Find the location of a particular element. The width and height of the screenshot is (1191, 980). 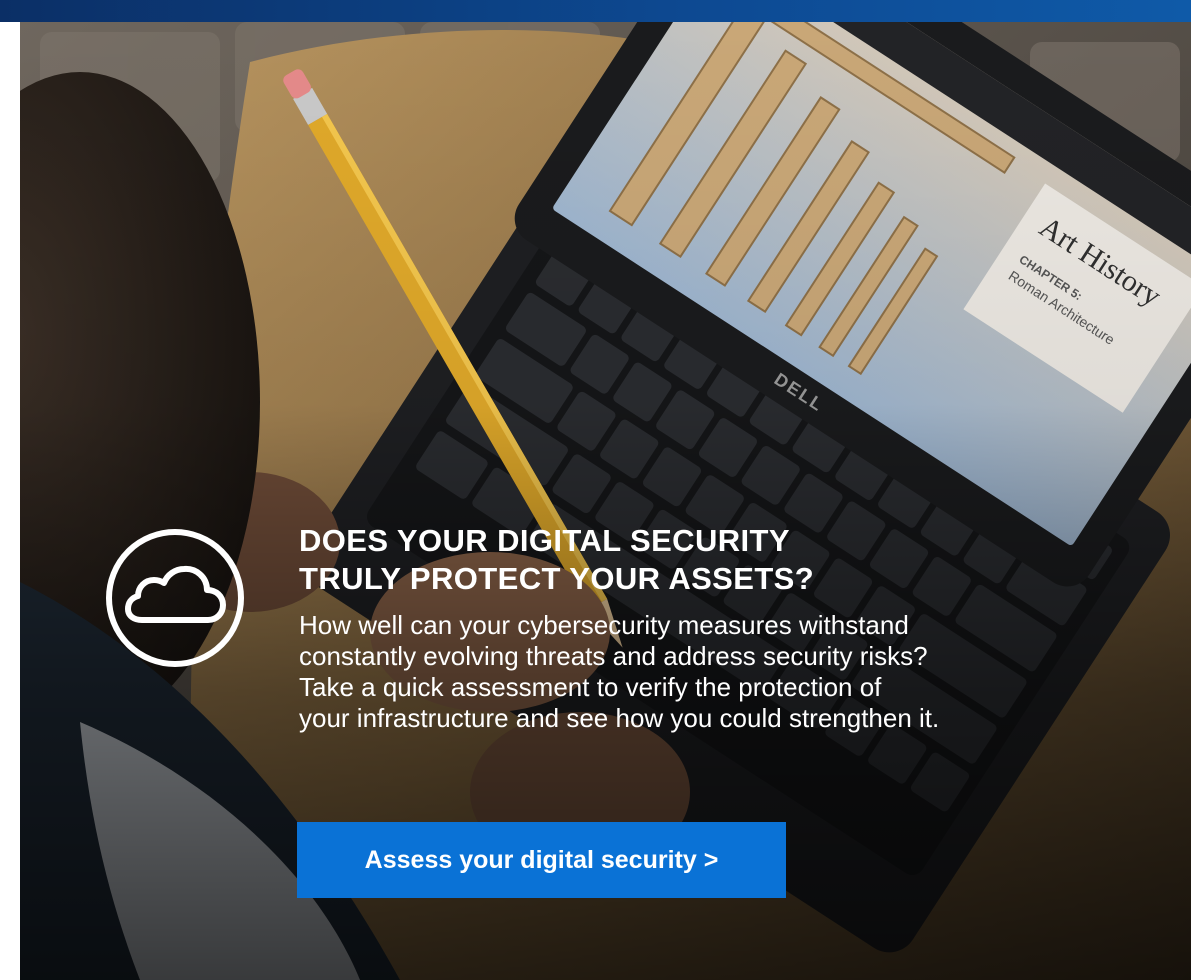

headline-line: TRULY PROTECT YOUR ASSETS? is located at coordinates (557, 578).